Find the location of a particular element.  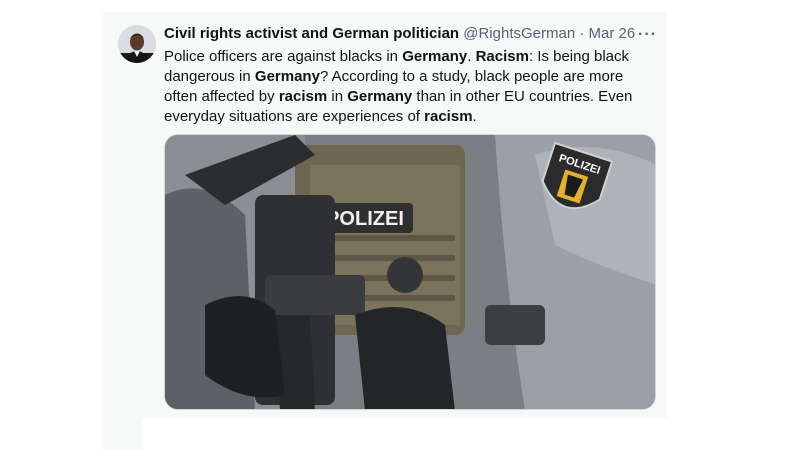

tweet-date: Mar 26 is located at coordinates (612, 33).